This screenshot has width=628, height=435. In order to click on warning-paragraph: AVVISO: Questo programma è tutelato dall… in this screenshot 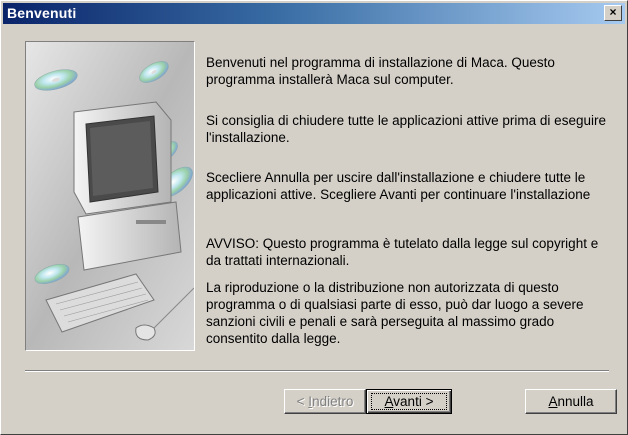, I will do `click(402, 252)`.